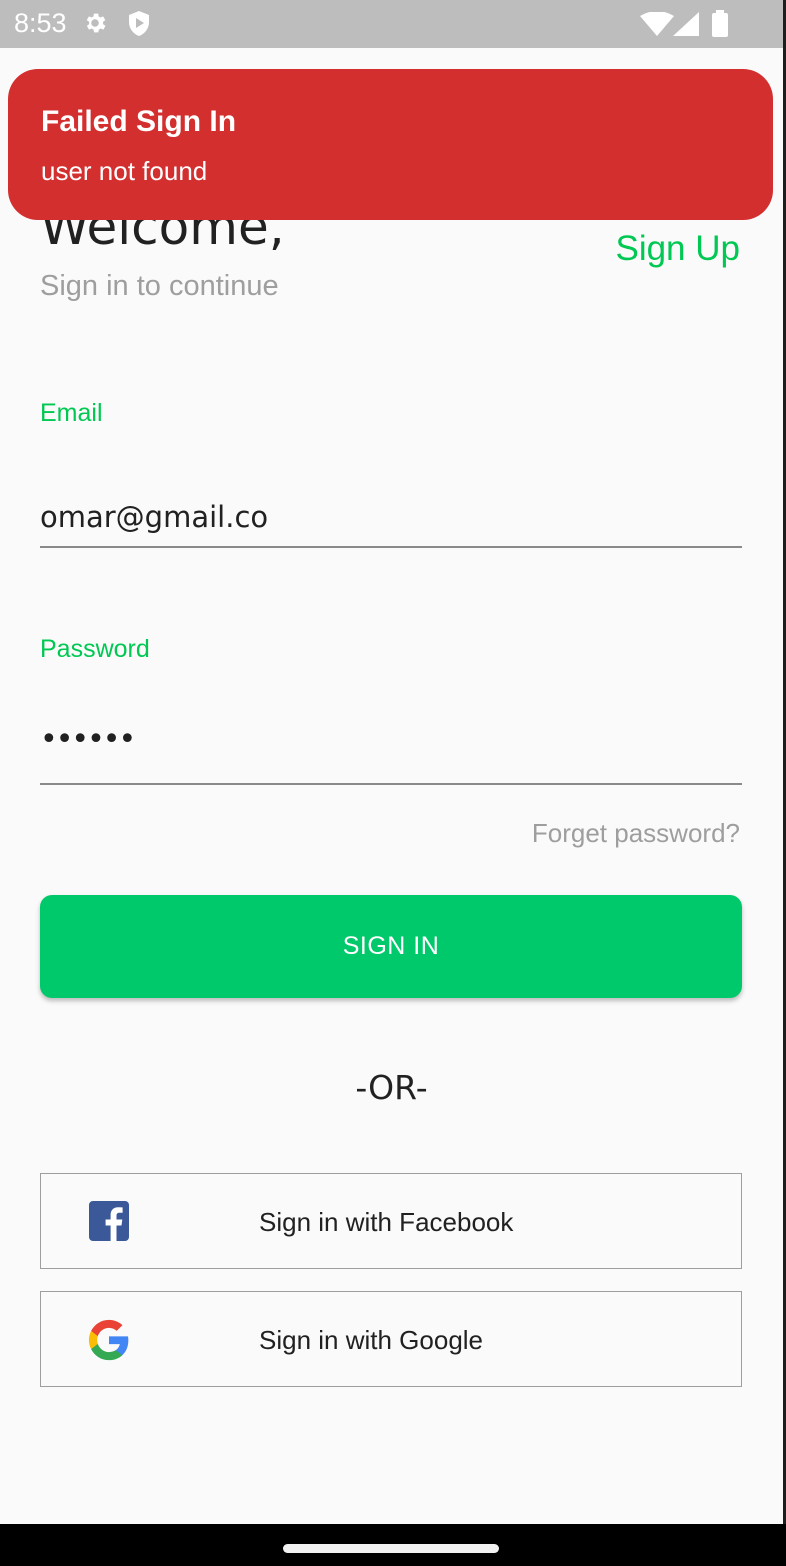  I want to click on facebook-sign-in-label: Sign in with Facebook, so click(386, 1222).